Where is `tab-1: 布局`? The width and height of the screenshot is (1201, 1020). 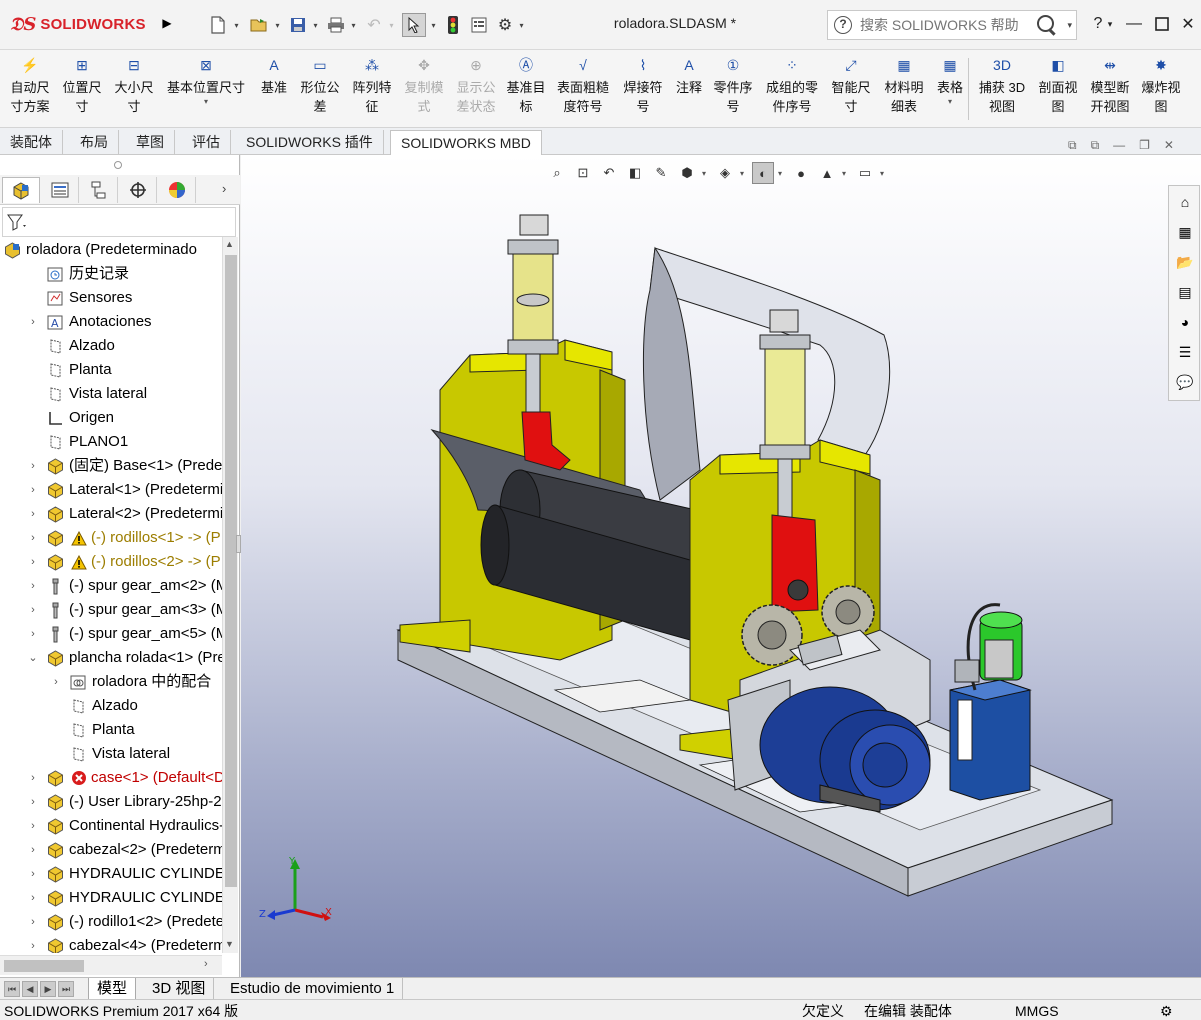
tab-1: 布局 is located at coordinates (94, 142).